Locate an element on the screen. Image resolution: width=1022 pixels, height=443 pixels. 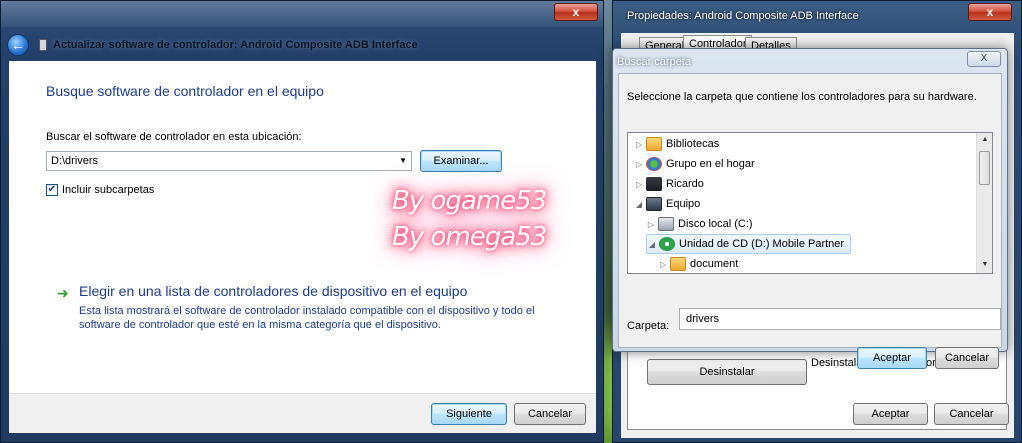
checkbox-checked-icon: ✔ is located at coordinates (52, 190).